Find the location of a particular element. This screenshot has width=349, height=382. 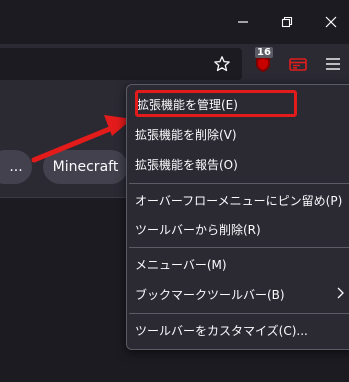

menu-item-label: 拡張機能を報告(O) is located at coordinates (186, 164).